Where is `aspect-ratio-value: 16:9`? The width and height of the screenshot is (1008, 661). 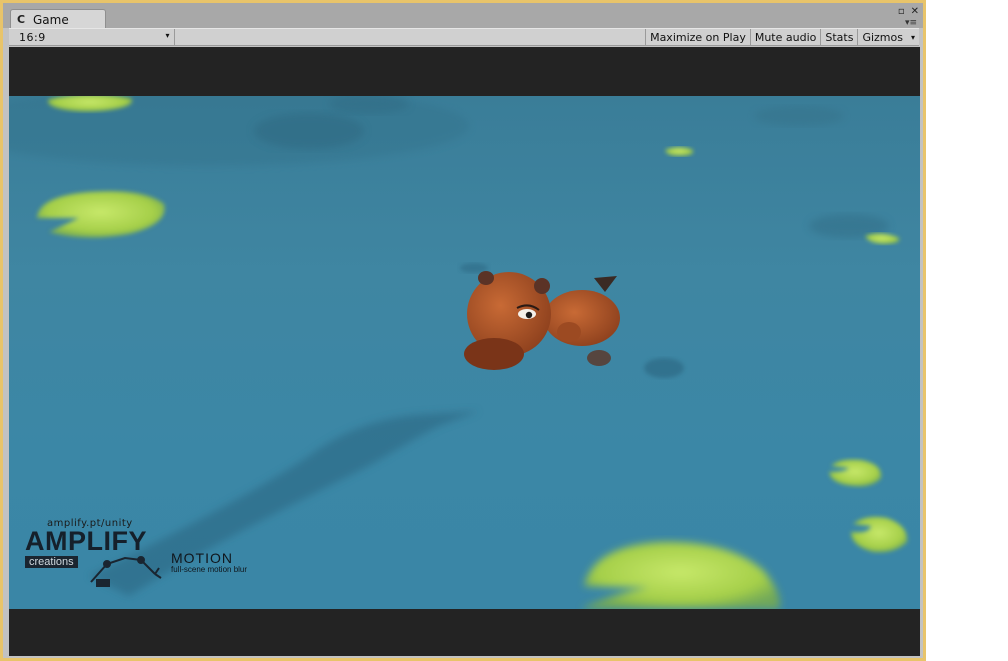
aspect-ratio-value: 16:9 is located at coordinates (32, 37).